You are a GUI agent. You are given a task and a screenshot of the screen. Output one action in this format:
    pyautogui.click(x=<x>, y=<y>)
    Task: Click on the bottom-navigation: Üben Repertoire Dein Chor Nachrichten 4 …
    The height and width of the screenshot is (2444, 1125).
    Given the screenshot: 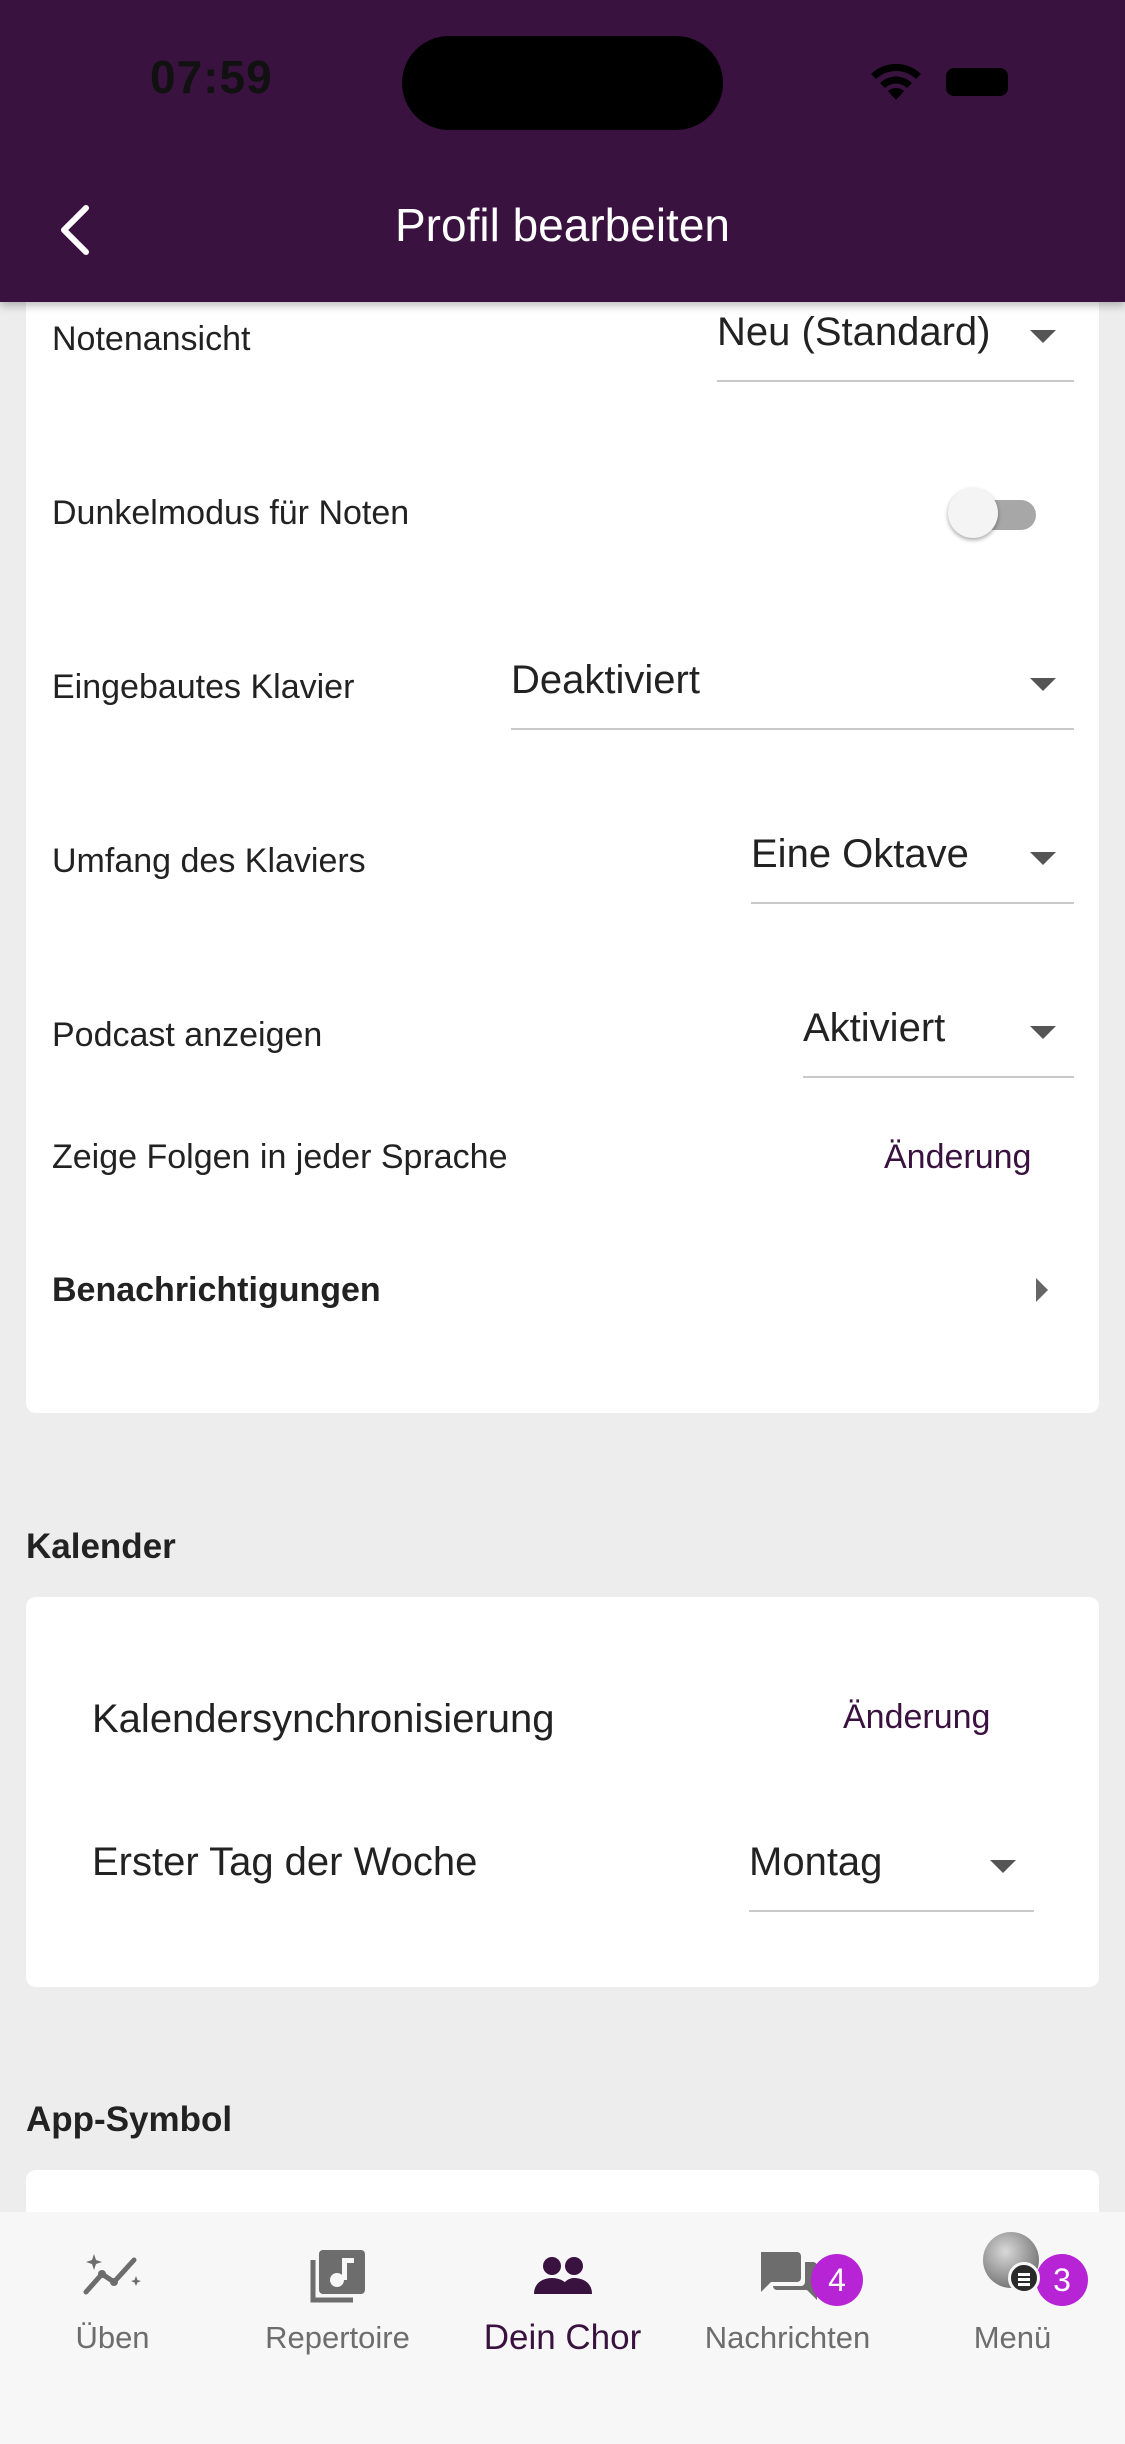 What is the action you would take?
    pyautogui.click(x=562, y=2328)
    